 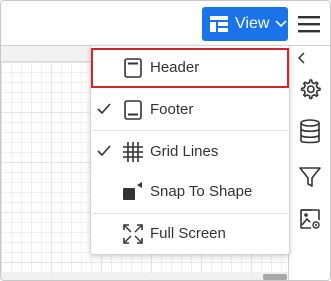 I want to click on menu-item-label: Full Screen, so click(x=188, y=233).